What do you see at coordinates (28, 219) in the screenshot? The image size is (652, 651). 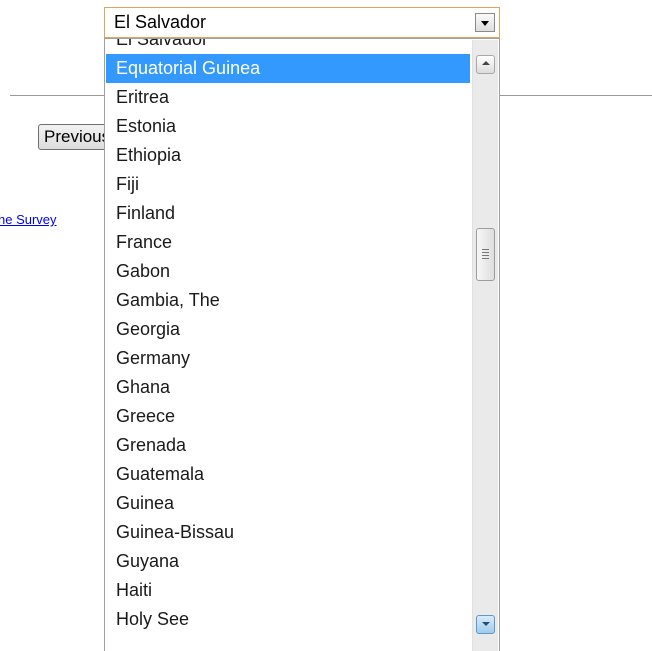 I see `survey-link: he Survey` at bounding box center [28, 219].